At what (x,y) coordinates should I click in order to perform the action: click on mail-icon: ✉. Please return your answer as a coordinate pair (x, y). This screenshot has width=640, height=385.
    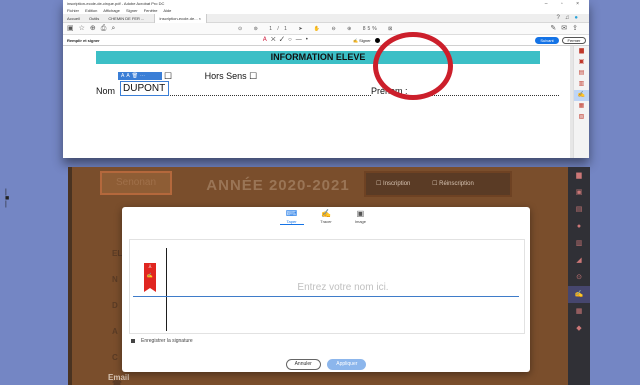
    Looking at the image, I should click on (566, 28).